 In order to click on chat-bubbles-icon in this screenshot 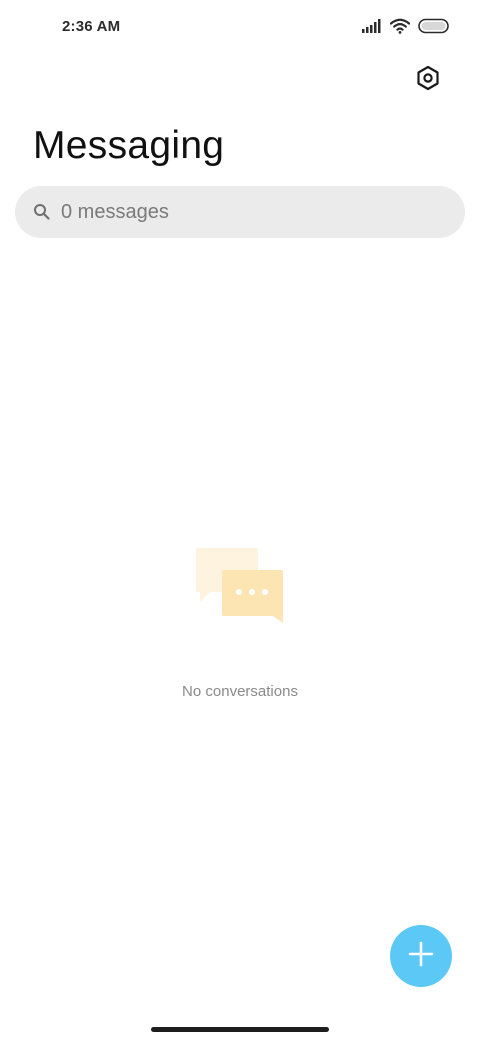, I will do `click(240, 586)`.